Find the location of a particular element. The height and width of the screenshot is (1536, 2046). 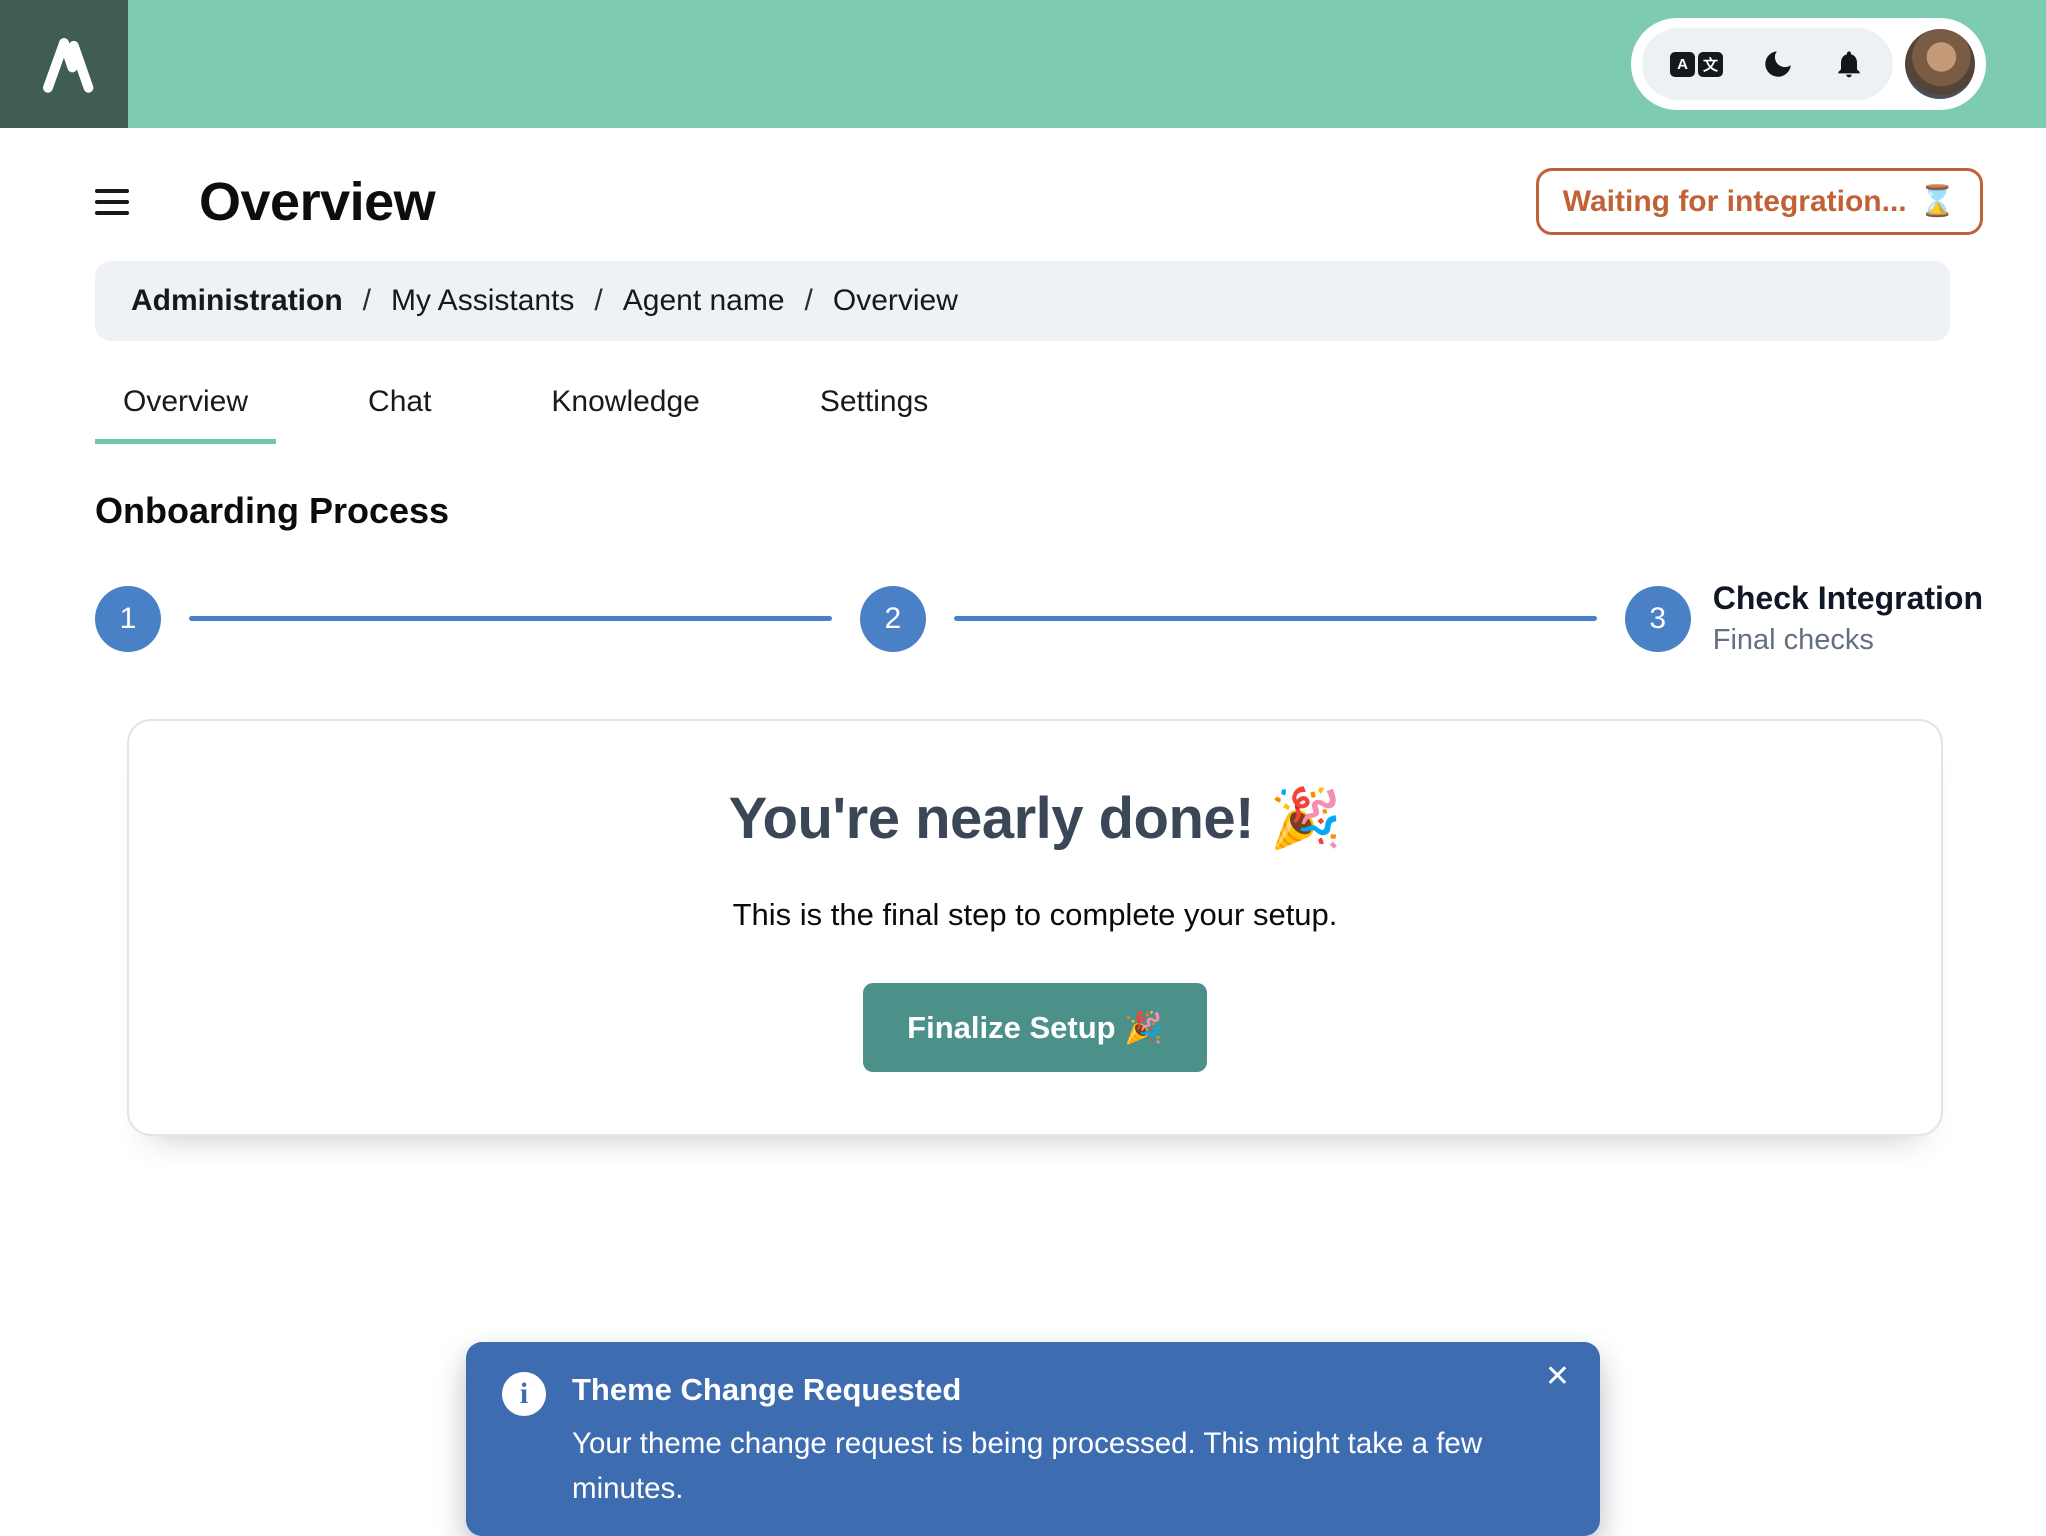

tab-knowledge: Knowledge is located at coordinates (625, 414).